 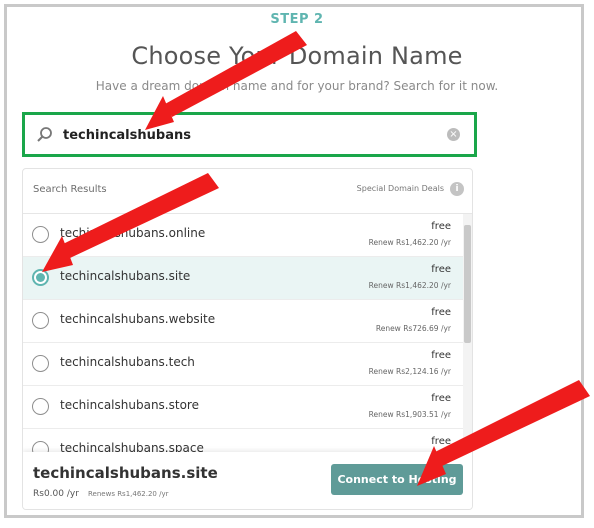 What do you see at coordinates (125, 473) in the screenshot?
I see `selected-domain: techincalshubans.site` at bounding box center [125, 473].